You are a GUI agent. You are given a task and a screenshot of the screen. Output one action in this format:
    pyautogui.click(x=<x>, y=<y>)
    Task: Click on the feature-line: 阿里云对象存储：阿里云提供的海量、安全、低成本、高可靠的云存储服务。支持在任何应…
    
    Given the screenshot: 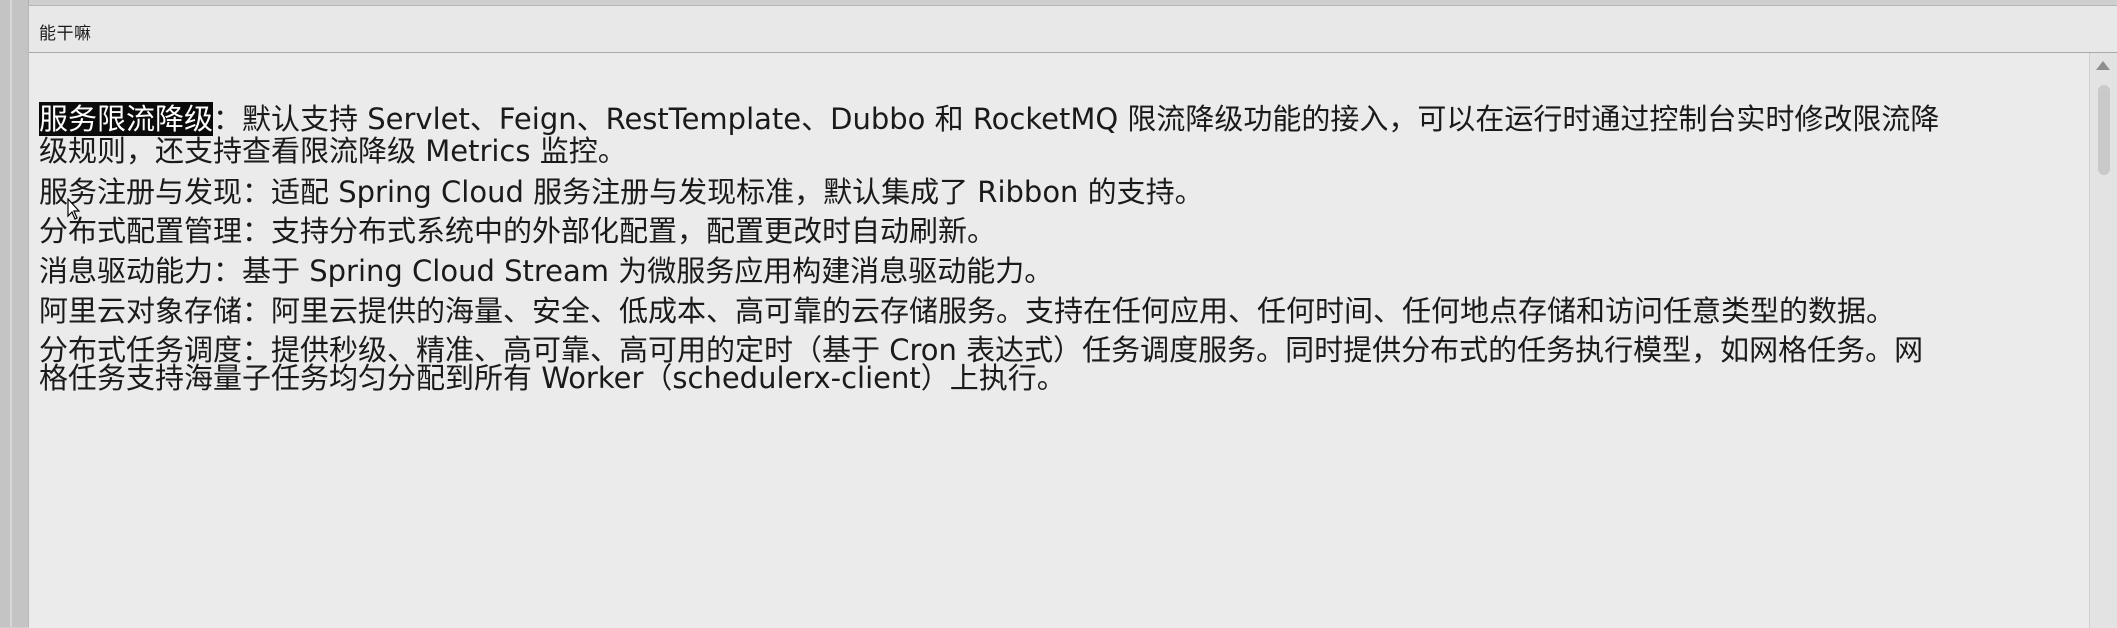 What is the action you would take?
    pyautogui.click(x=967, y=311)
    